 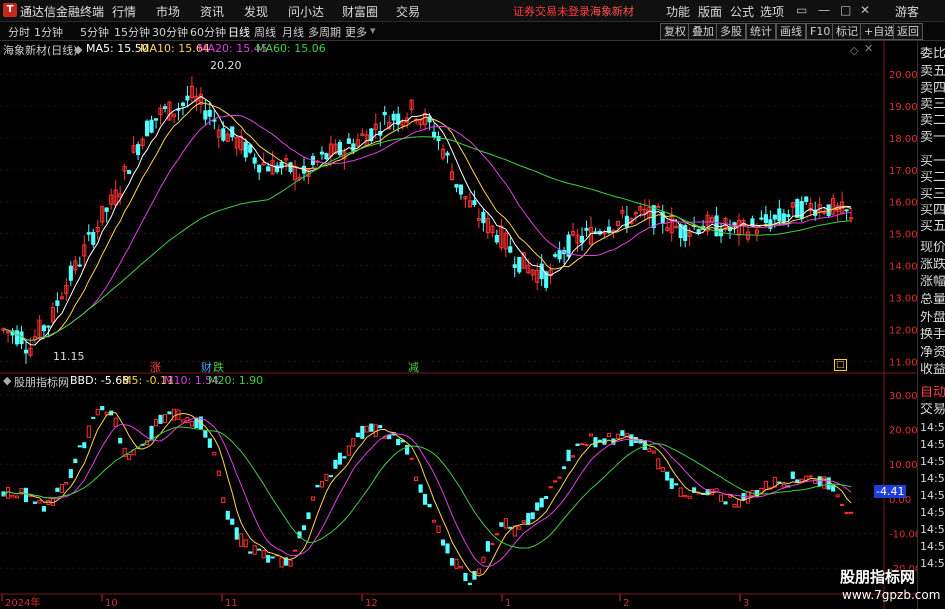 I want to click on tab-monthly: 月线, so click(x=293, y=32).